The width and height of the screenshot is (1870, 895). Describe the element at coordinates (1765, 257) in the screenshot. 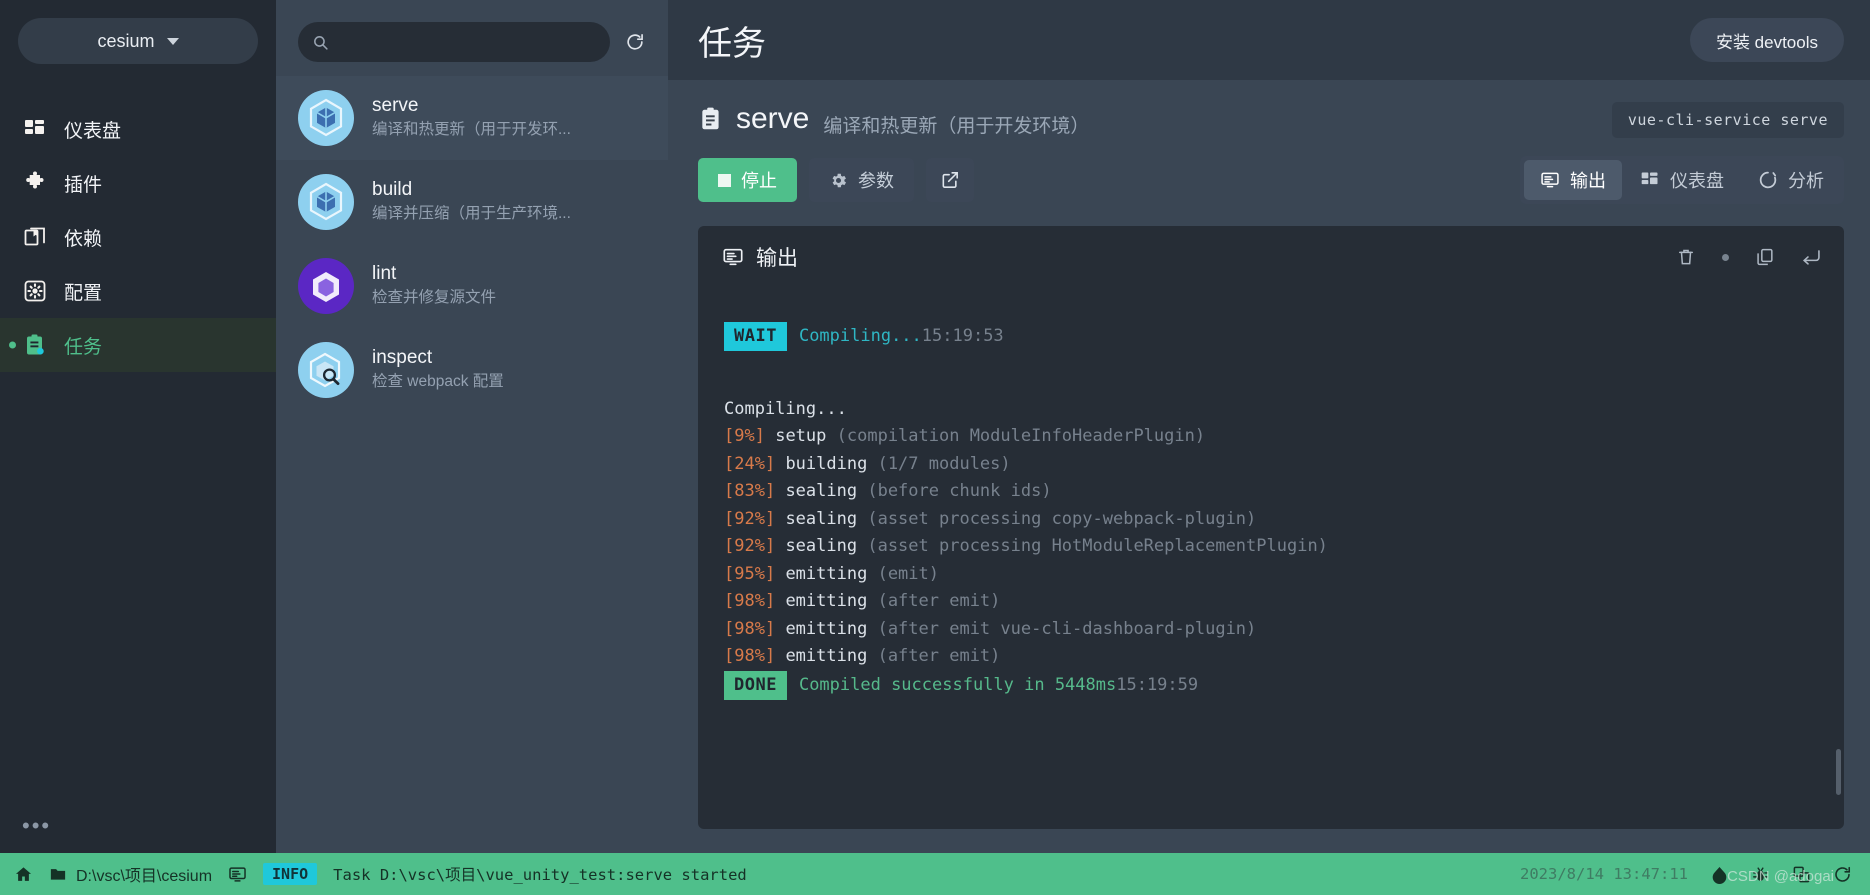

I see `copy-icon` at that location.